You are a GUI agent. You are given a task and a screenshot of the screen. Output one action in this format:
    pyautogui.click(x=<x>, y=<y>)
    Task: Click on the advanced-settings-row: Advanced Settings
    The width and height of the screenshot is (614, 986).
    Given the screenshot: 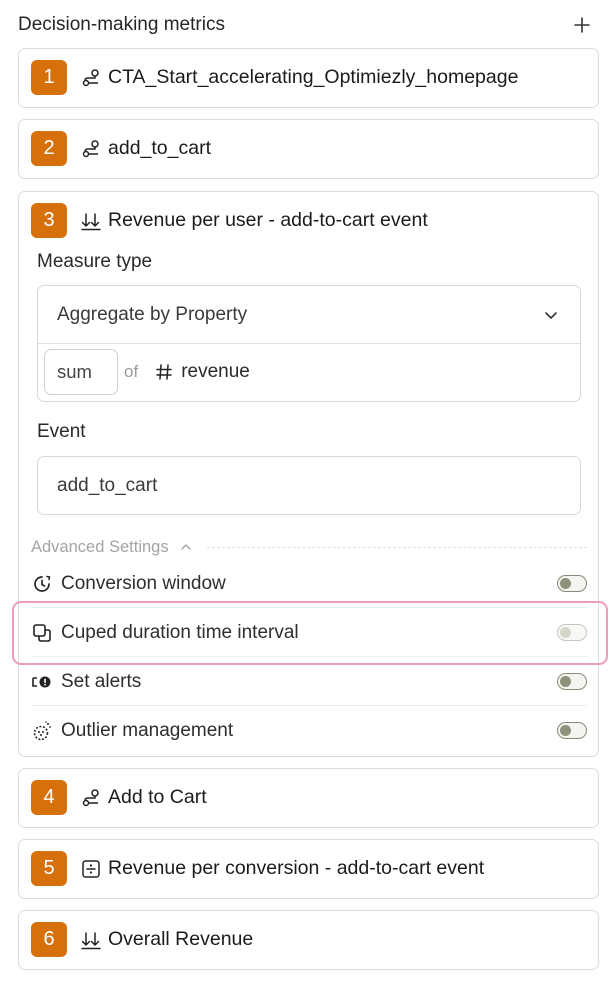 What is the action you would take?
    pyautogui.click(x=309, y=547)
    